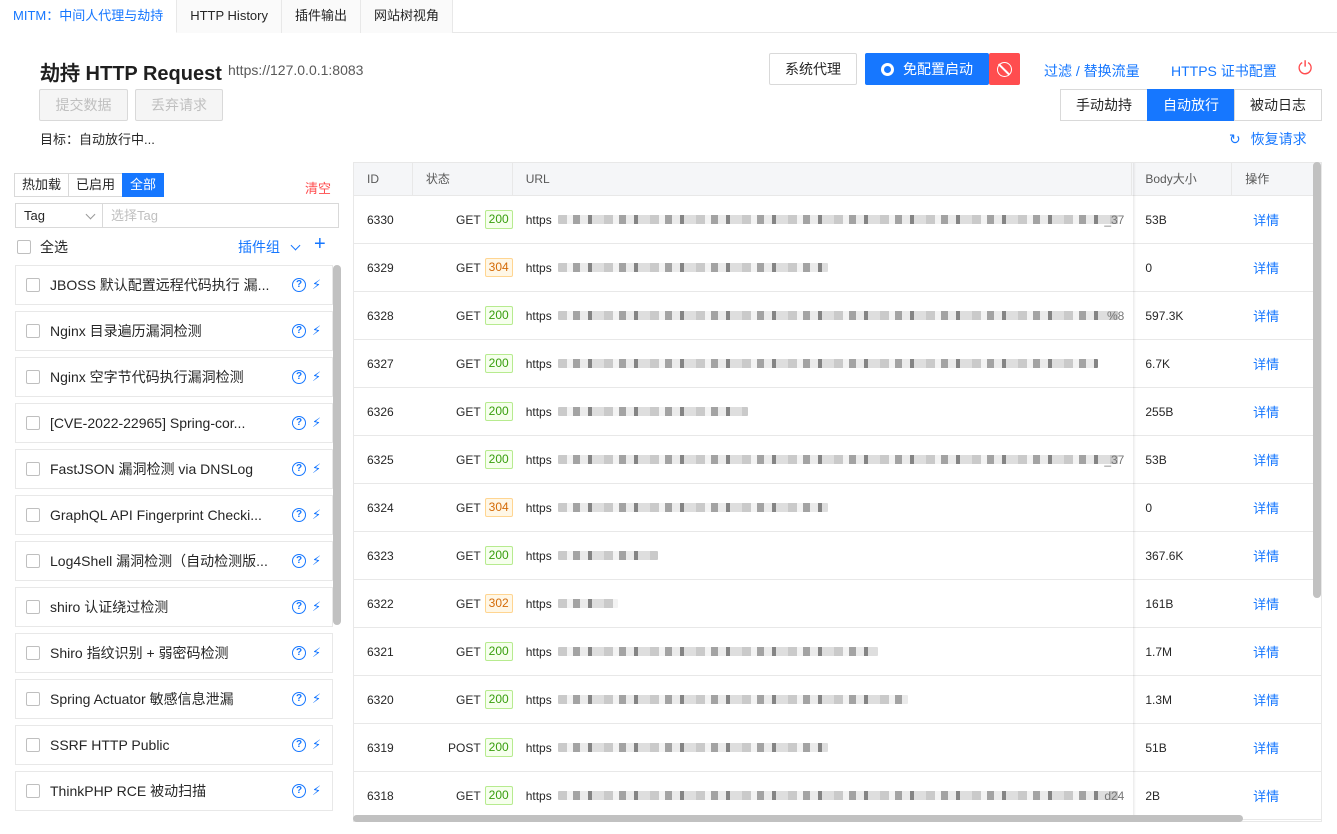 The width and height of the screenshot is (1337, 834). Describe the element at coordinates (837, 364) in the screenshot. I see `table-row: 6327 GET 200 https 6.7K 详情` at that location.